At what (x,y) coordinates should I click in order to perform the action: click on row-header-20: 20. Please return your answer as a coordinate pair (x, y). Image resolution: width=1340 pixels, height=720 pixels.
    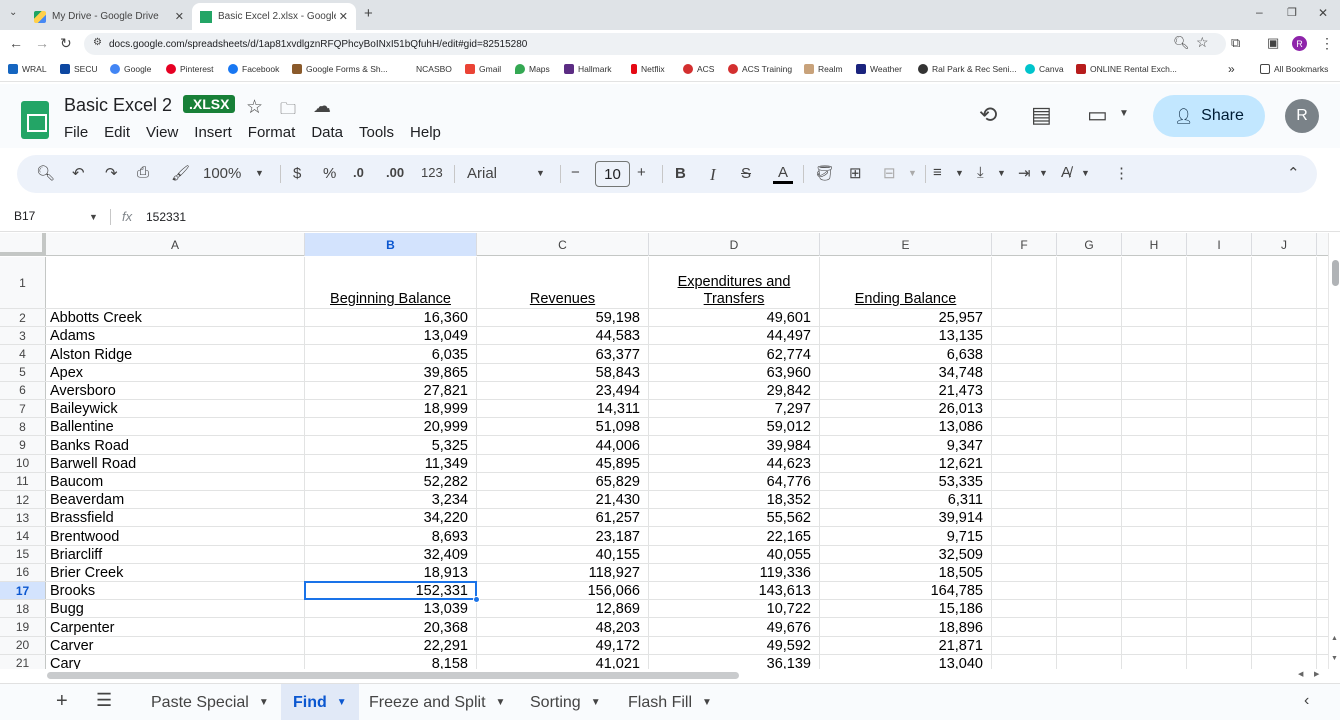
    Looking at the image, I should click on (23, 645).